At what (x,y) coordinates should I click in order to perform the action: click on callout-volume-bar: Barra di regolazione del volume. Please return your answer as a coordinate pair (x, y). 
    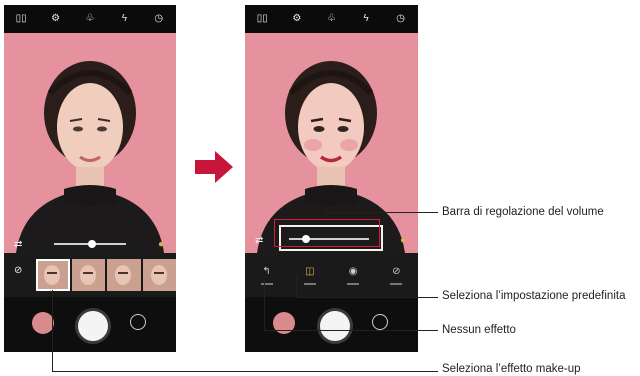
    Looking at the image, I should click on (523, 212).